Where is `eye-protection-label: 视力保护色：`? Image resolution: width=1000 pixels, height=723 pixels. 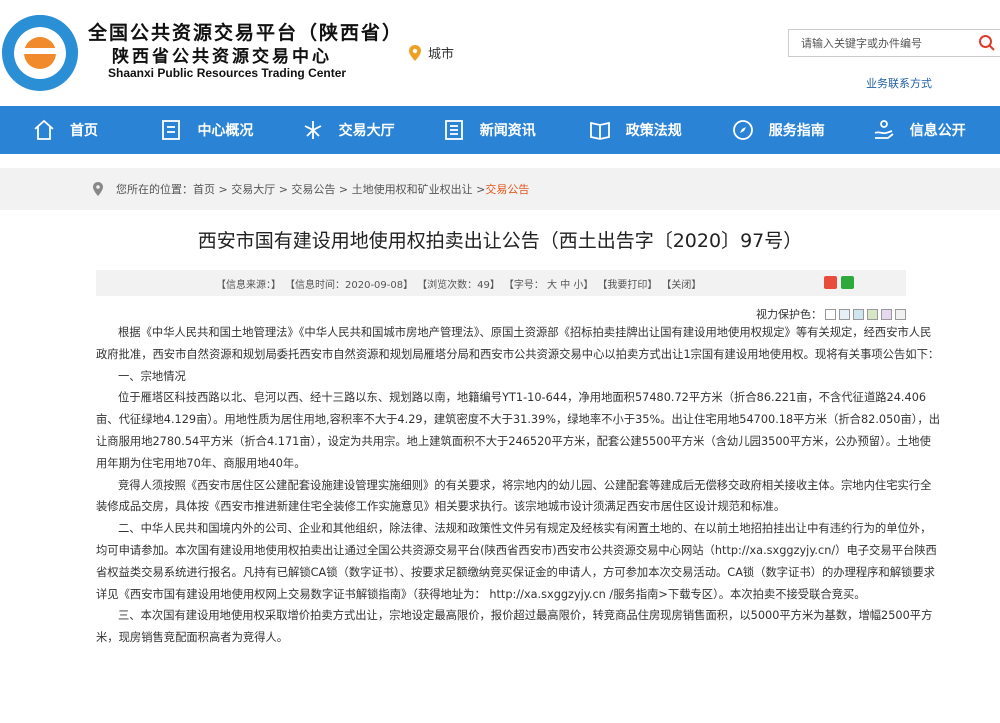 eye-protection-label: 视力保护色： is located at coordinates (789, 314).